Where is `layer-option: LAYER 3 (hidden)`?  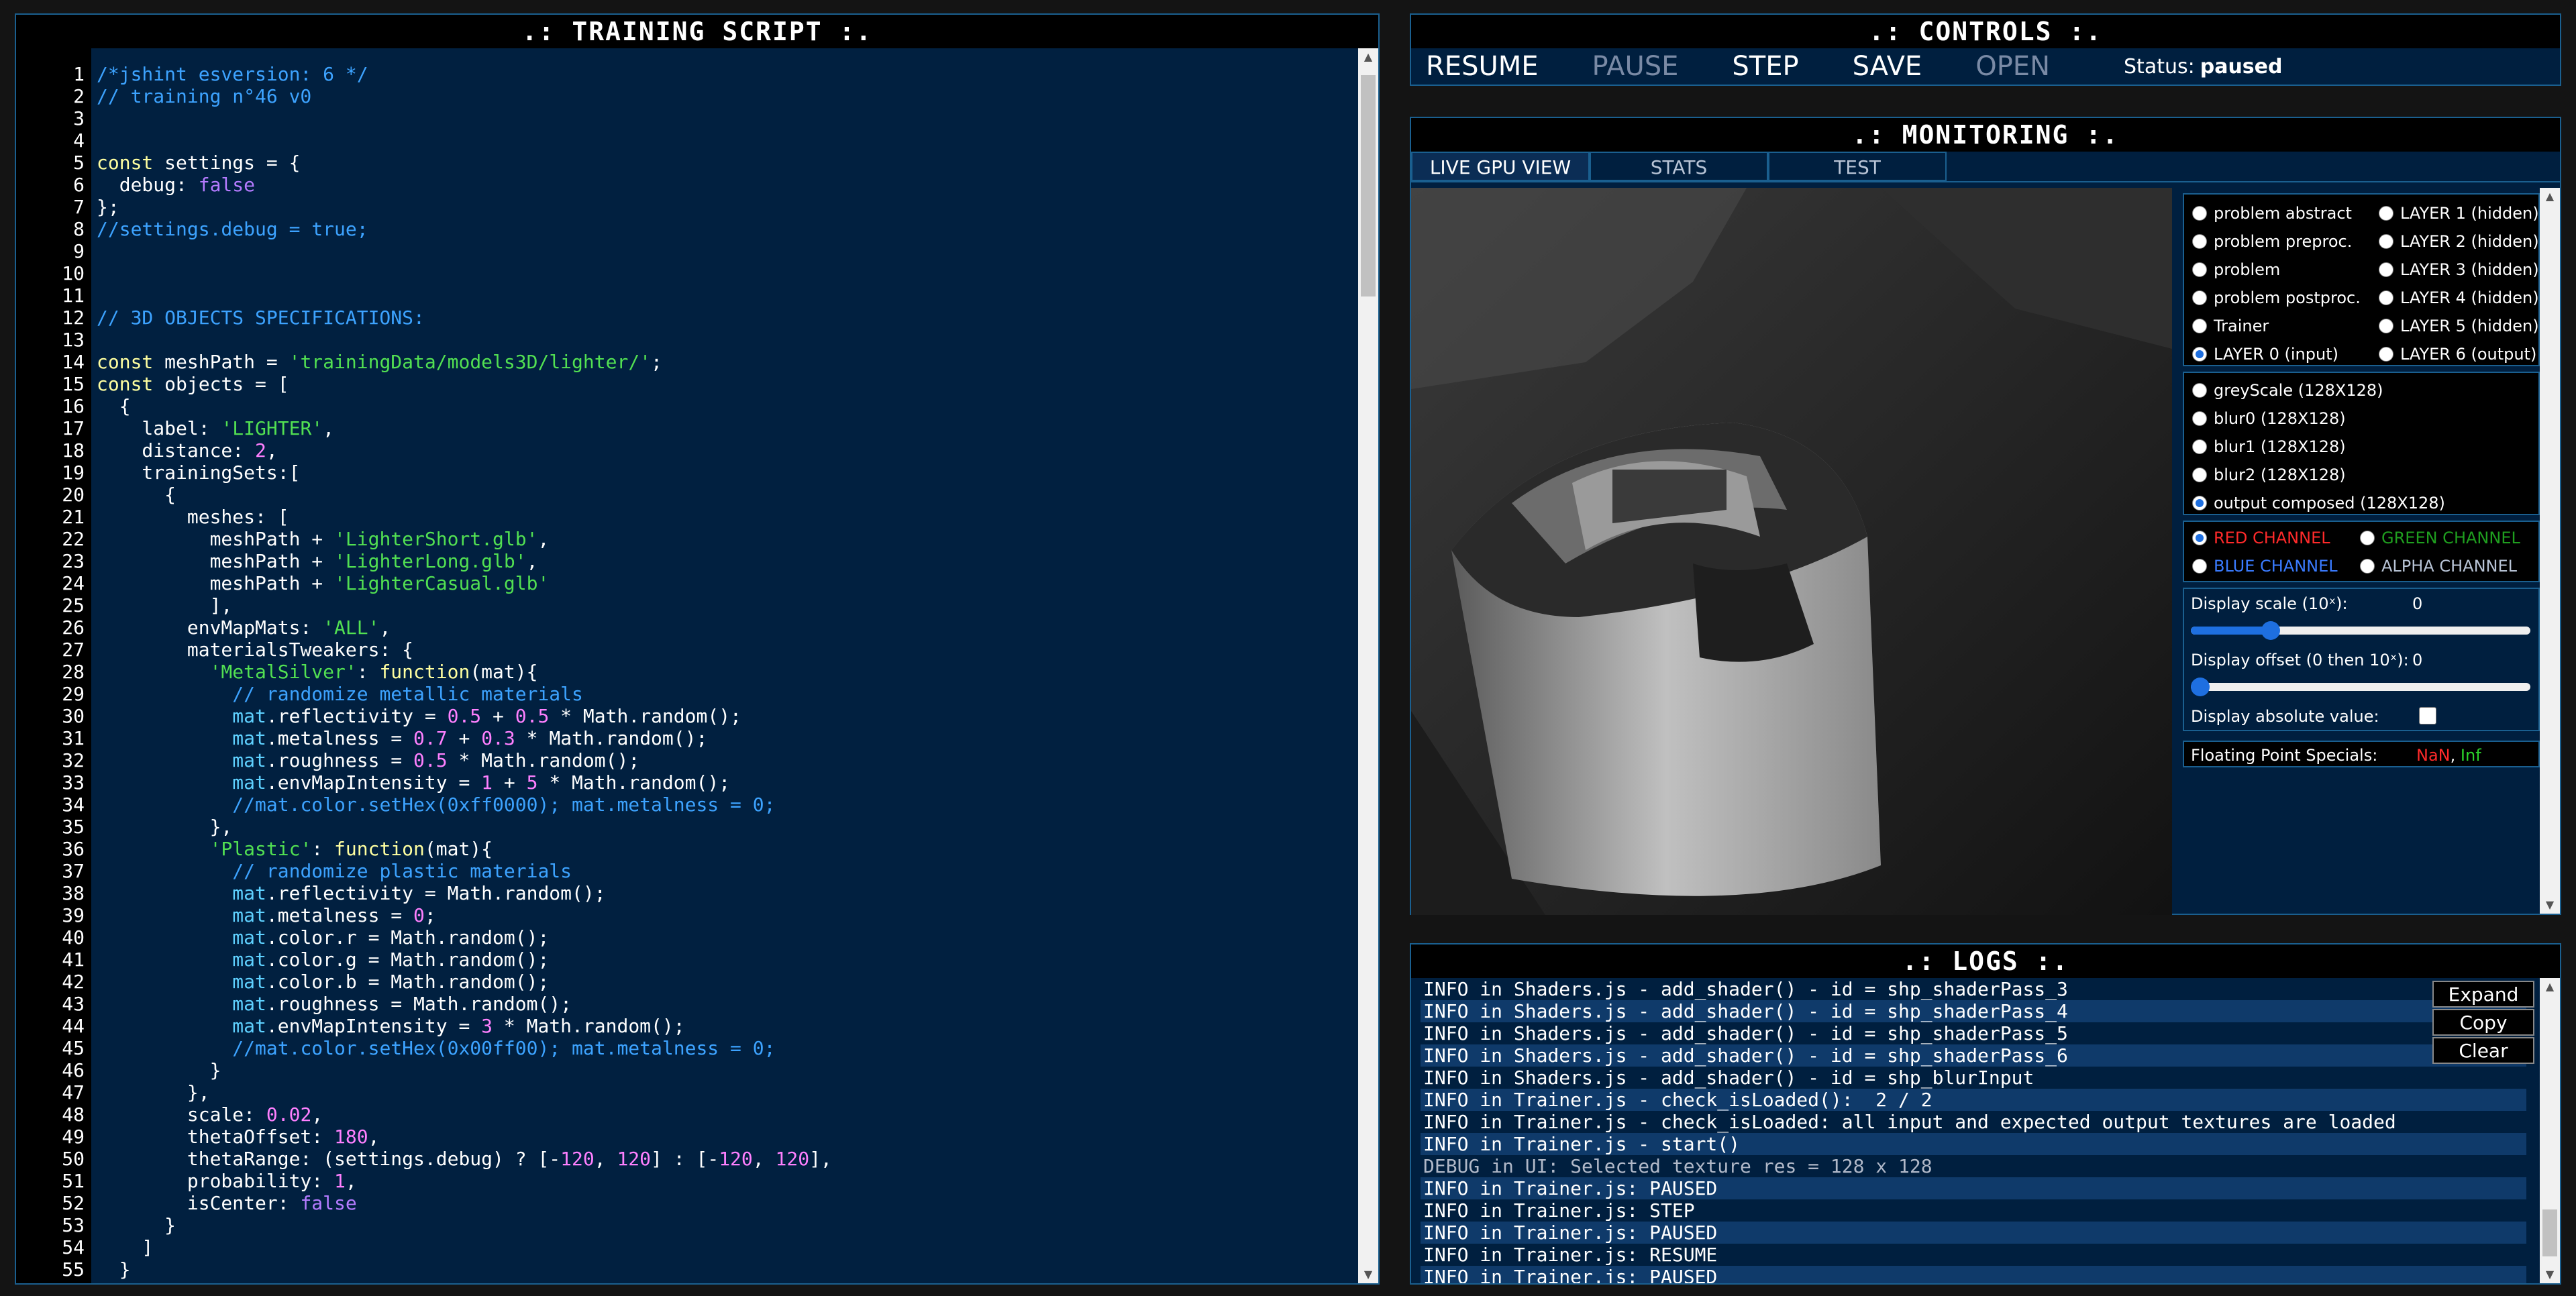 layer-option: LAYER 3 (hidden) is located at coordinates (2459, 269).